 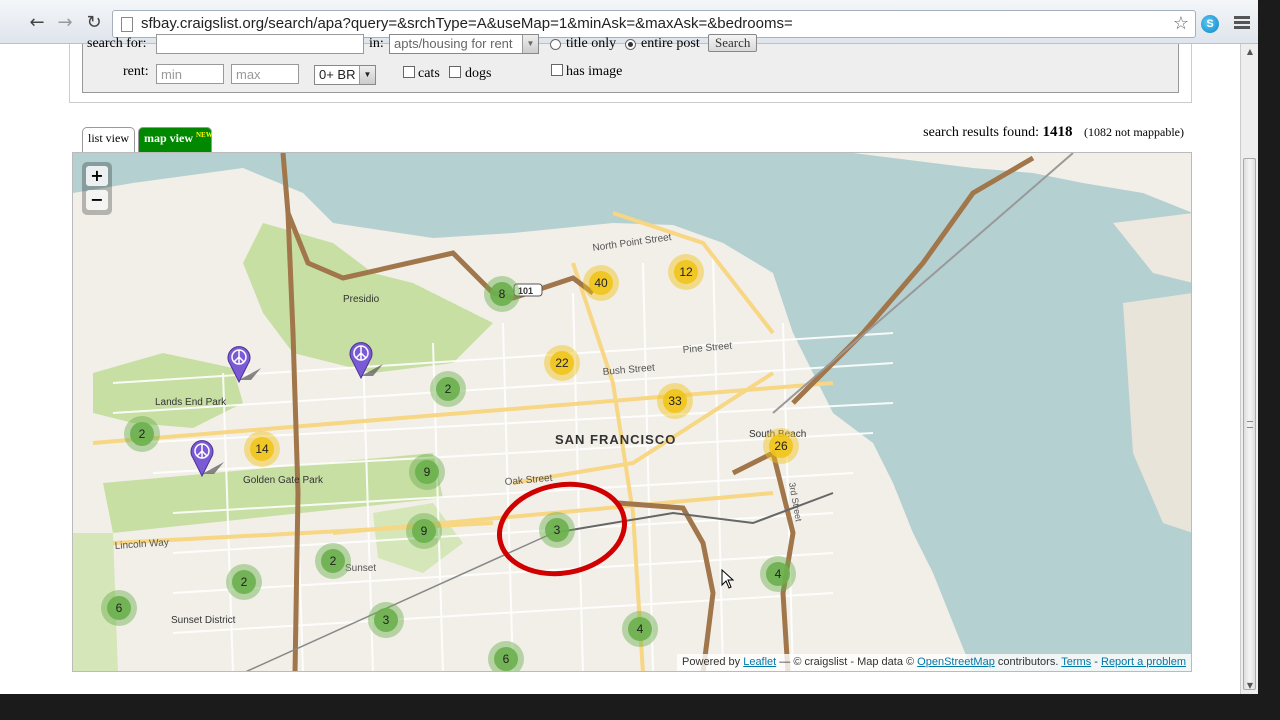 What do you see at coordinates (670, 43) in the screenshot?
I see `entire-post-label: entire post` at bounding box center [670, 43].